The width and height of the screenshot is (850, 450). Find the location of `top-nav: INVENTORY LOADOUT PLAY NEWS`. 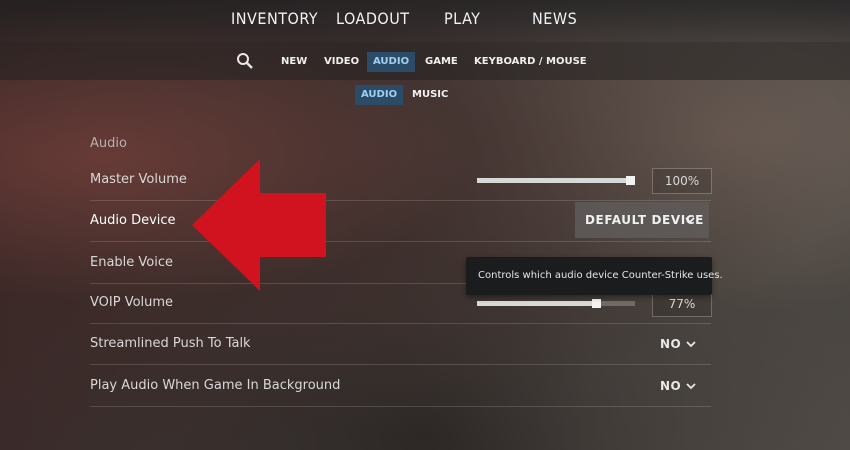

top-nav: INVENTORY LOADOUT PLAY NEWS is located at coordinates (425, 21).